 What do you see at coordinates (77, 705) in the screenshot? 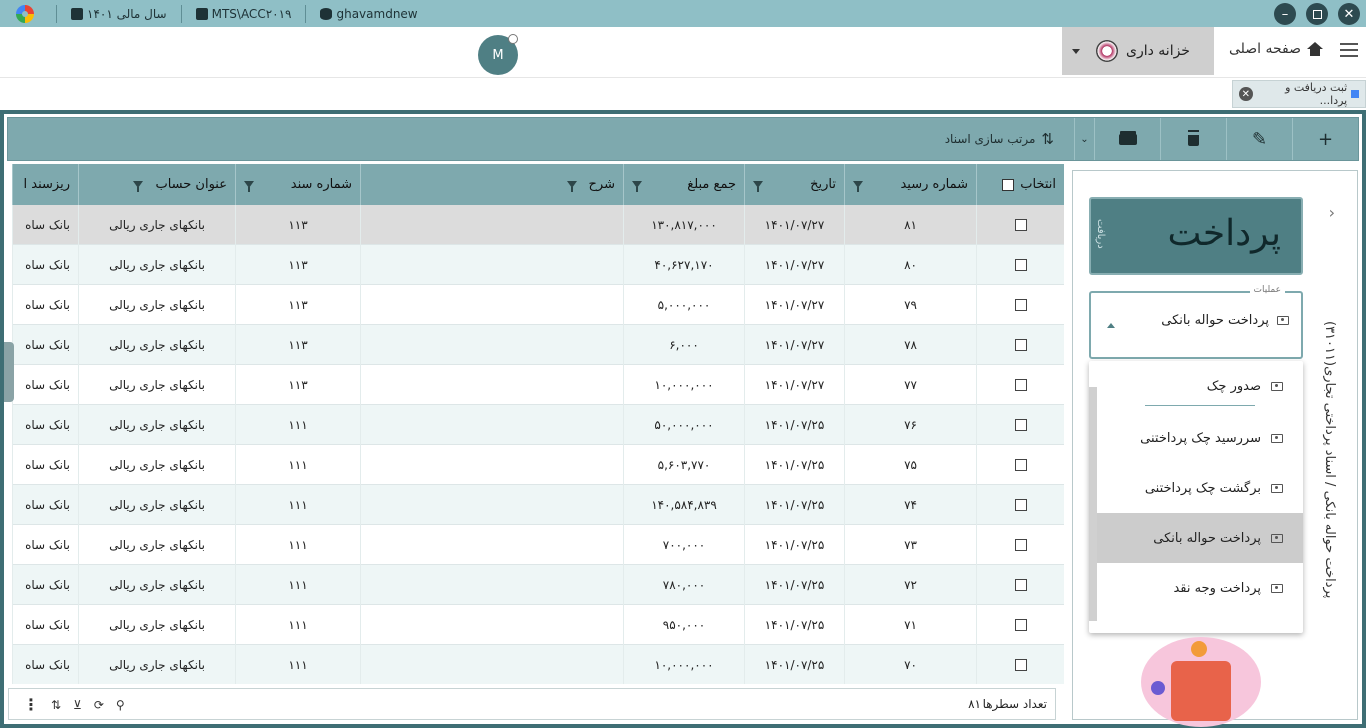
I see `clear-filter-icon: ⊻` at bounding box center [77, 705].